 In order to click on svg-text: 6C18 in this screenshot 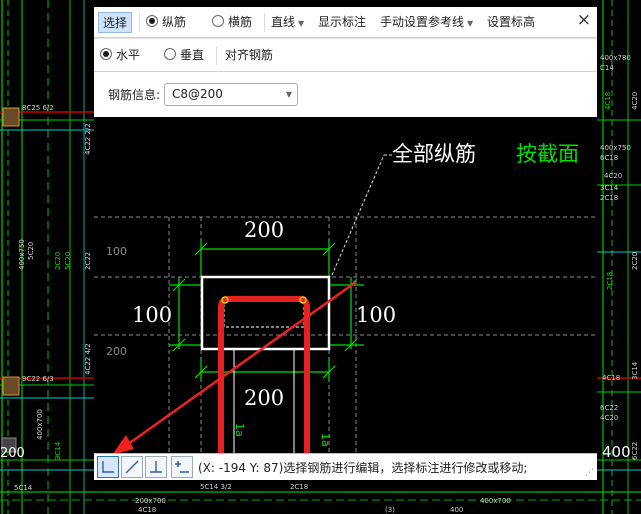, I will do `click(609, 158)`.